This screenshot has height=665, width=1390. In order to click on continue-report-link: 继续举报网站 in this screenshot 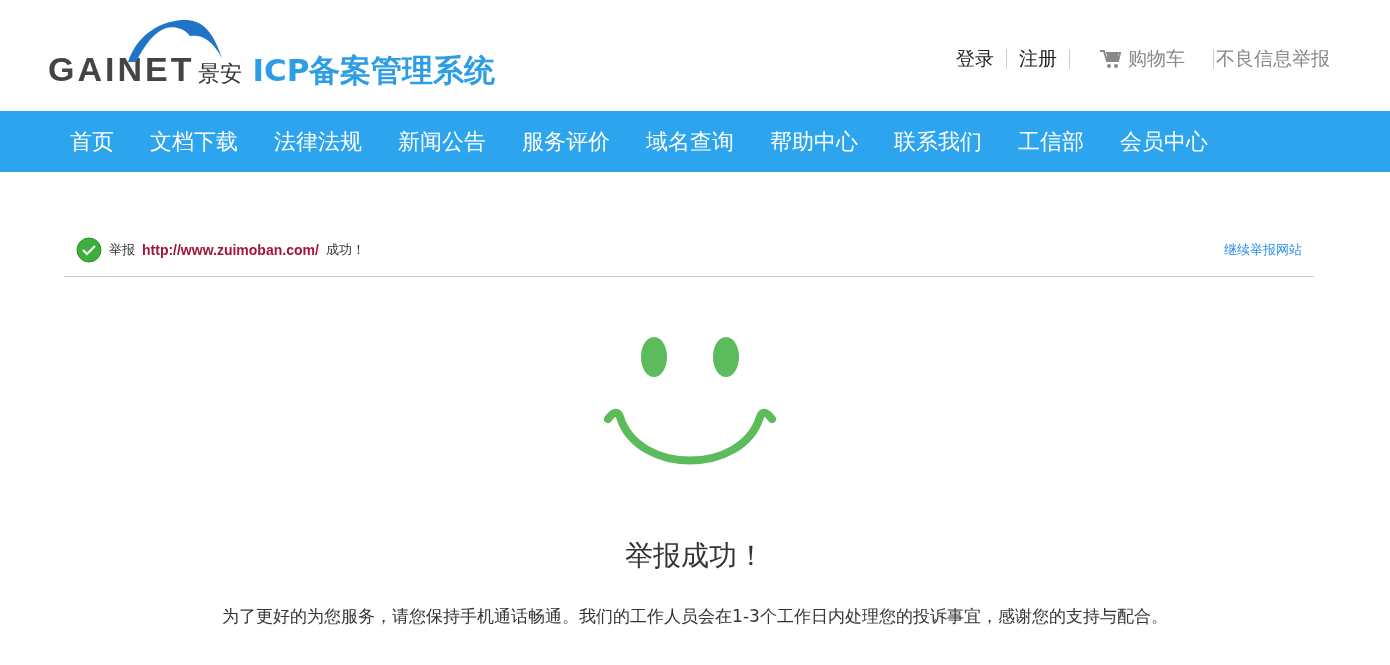, I will do `click(1263, 250)`.